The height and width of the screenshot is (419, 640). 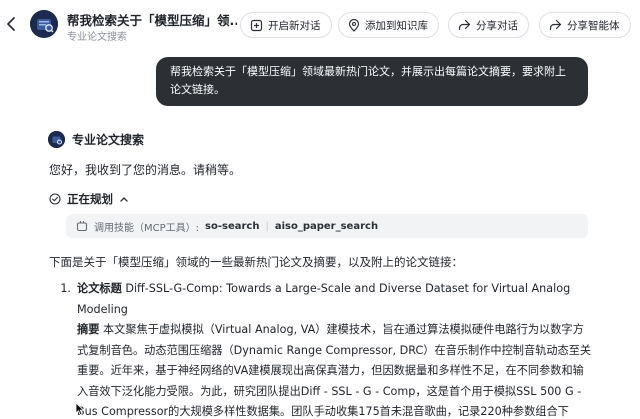 I want to click on agent-avatar, so click(x=44, y=24).